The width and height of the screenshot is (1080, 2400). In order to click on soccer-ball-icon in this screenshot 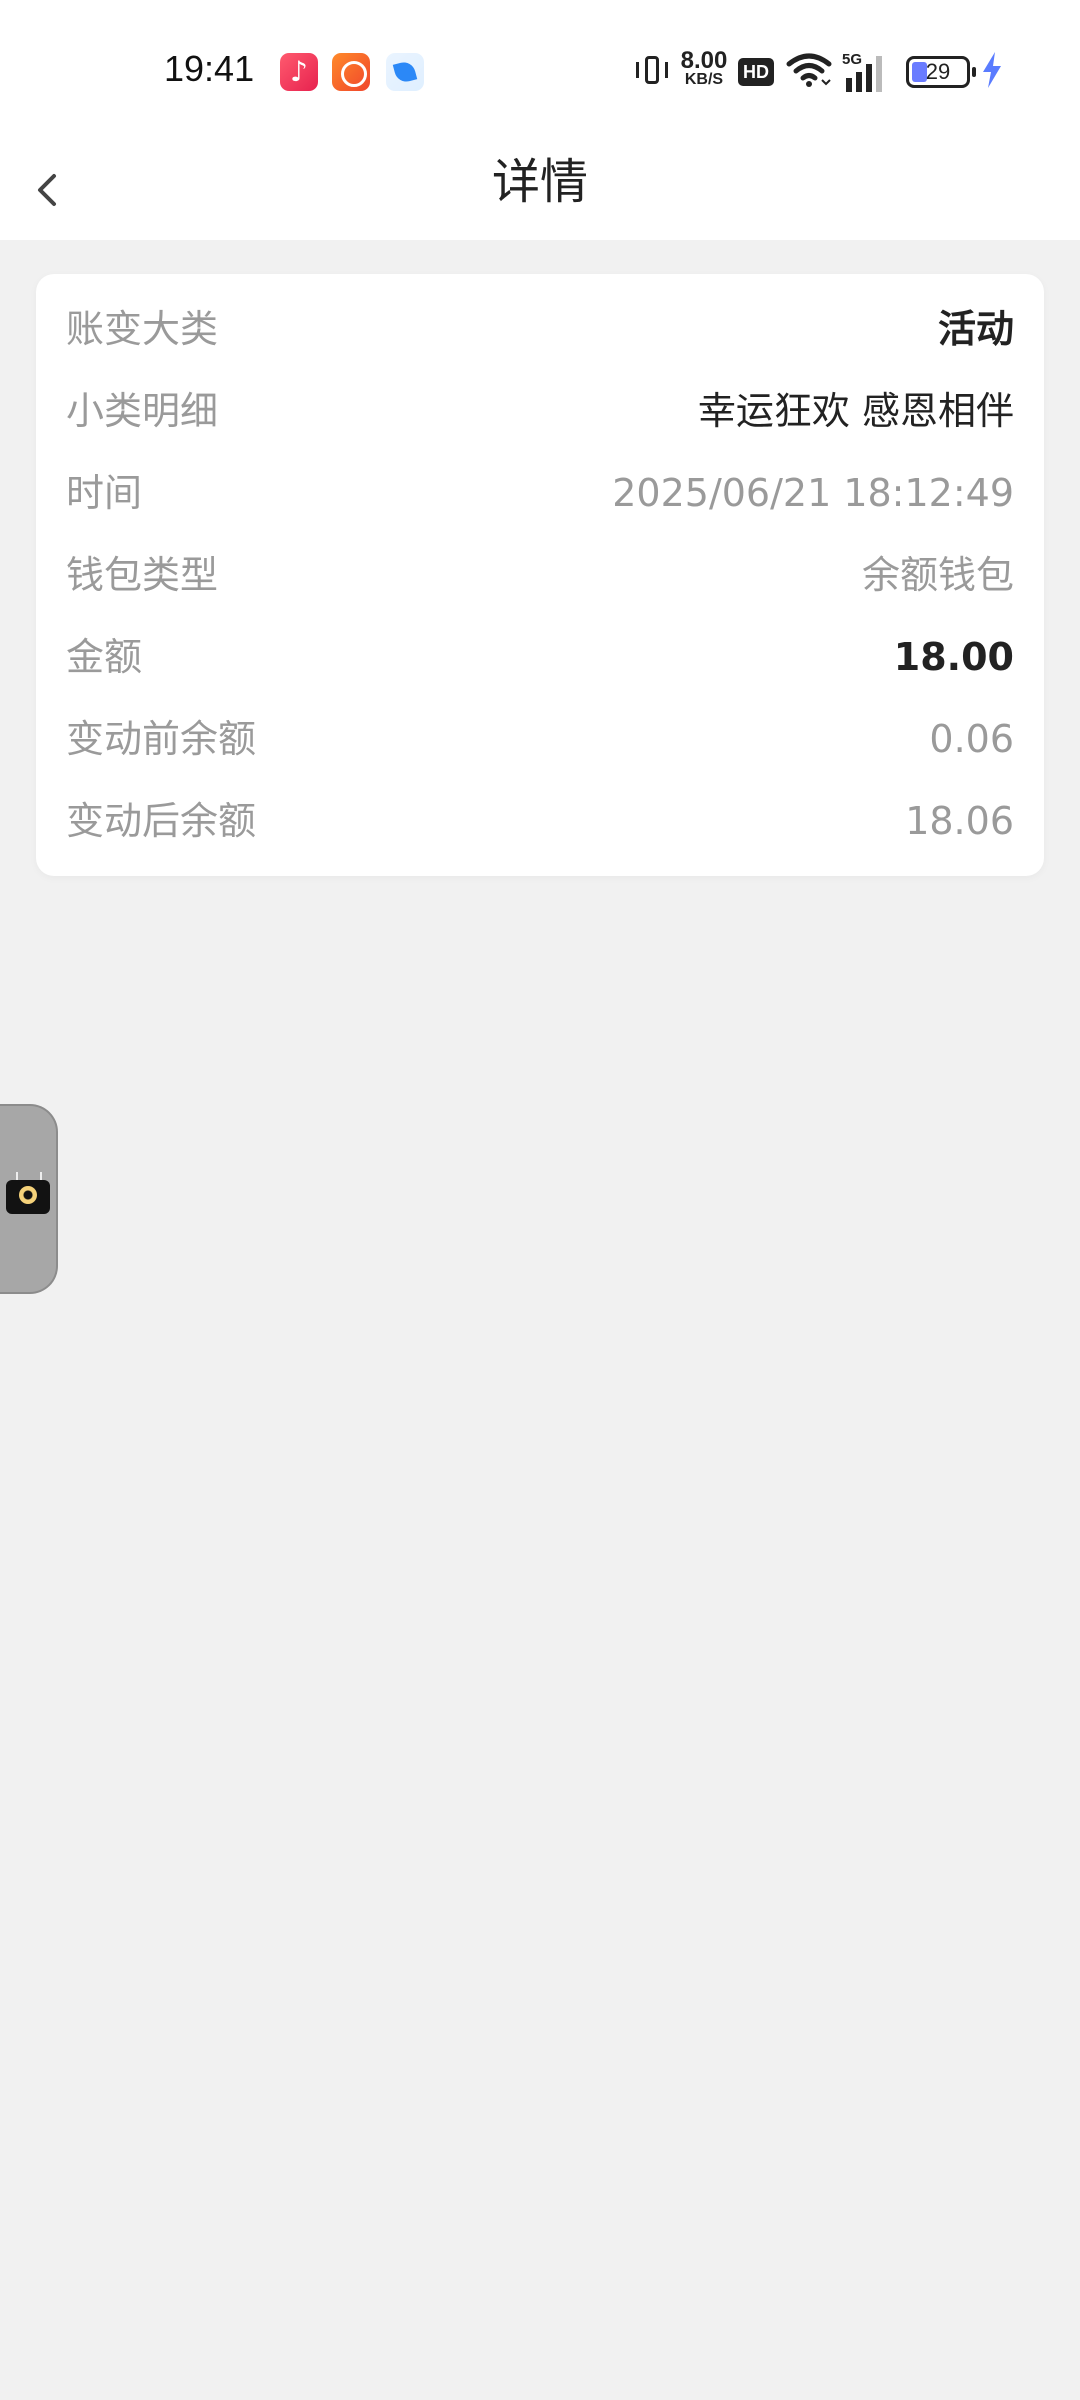, I will do `click(28, 1195)`.